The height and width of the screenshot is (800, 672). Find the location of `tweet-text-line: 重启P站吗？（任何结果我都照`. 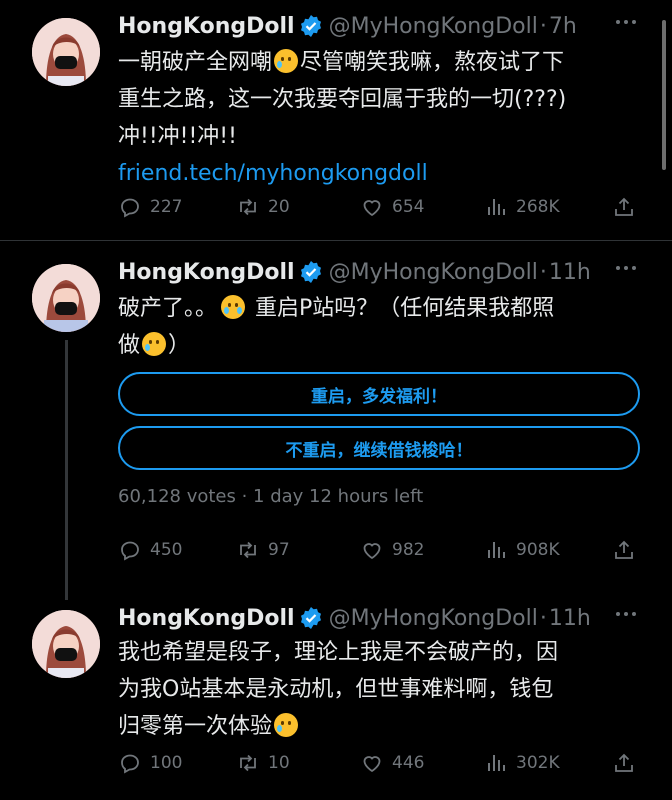

tweet-text-line: 重启P站吗？（任何结果我都照 is located at coordinates (405, 308).